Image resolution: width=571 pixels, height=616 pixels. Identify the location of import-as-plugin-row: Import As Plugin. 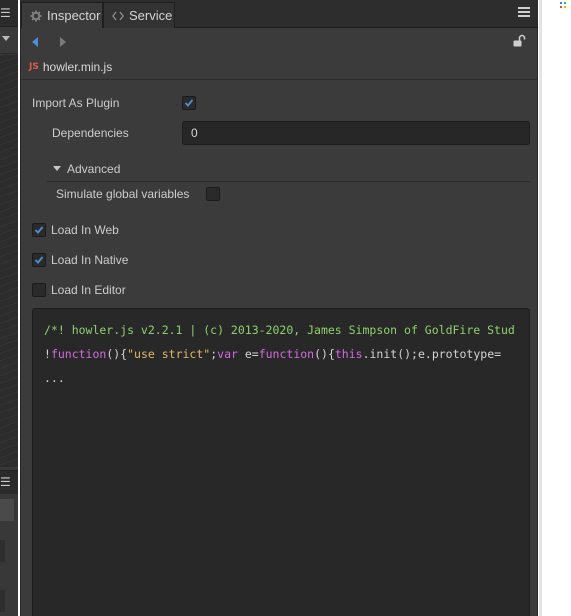
(75, 103).